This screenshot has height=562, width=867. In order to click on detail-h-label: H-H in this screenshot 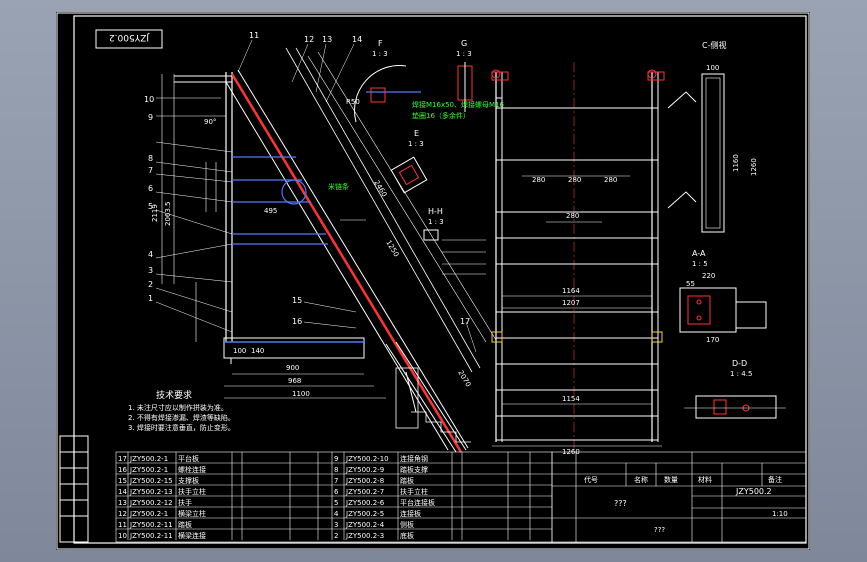, I will do `click(435, 211)`.